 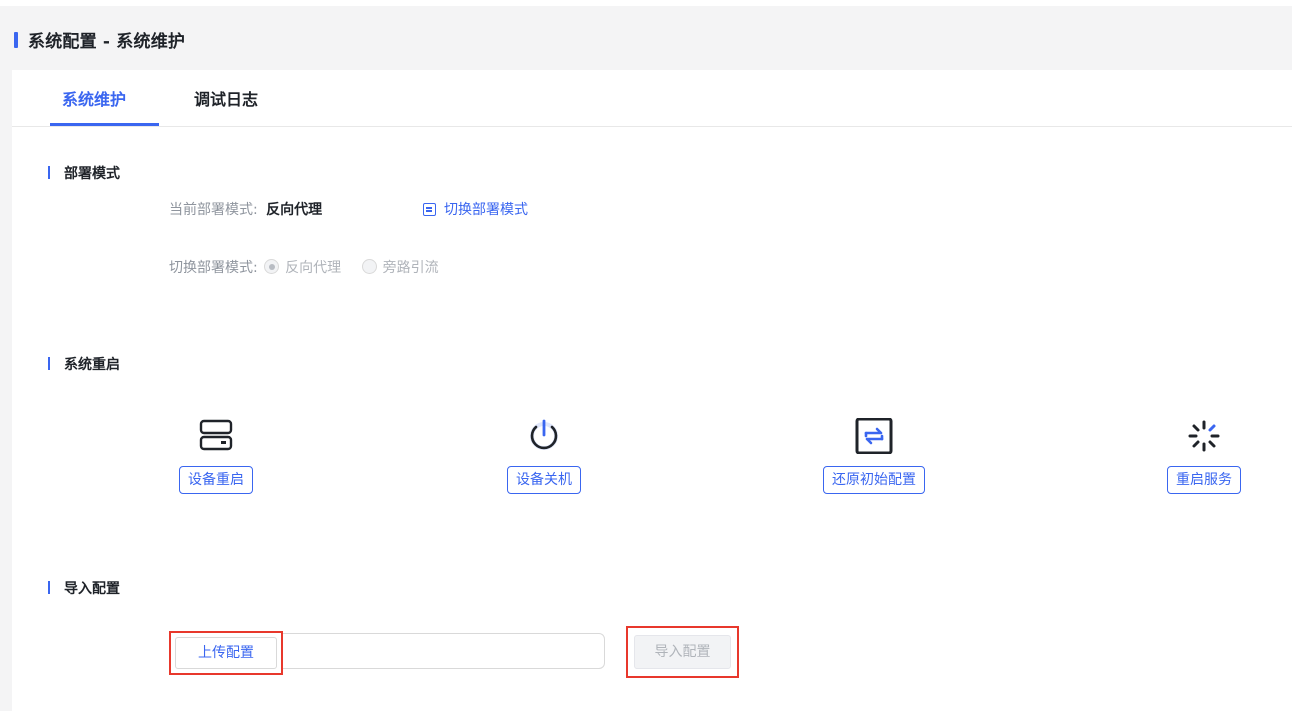 I want to click on action-restart-service: 重启服务, so click(x=1204, y=456).